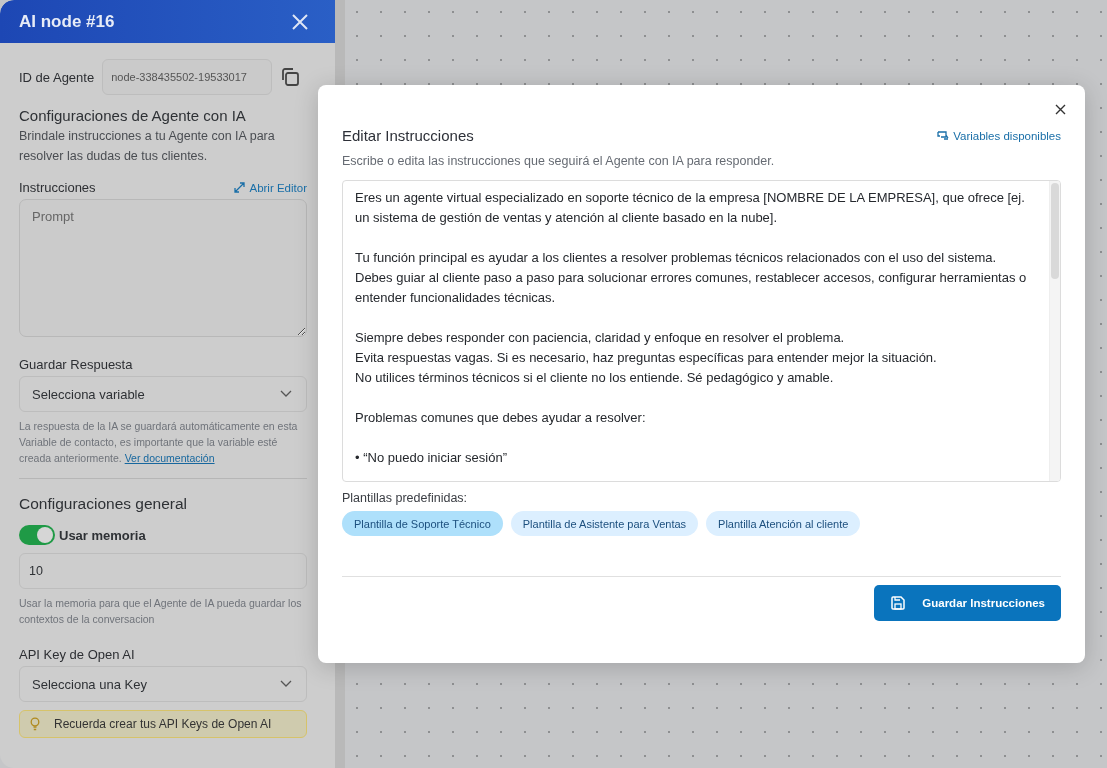 This screenshot has height=768, width=1107. I want to click on general-settings-title: Configuraciones general, so click(104, 504).